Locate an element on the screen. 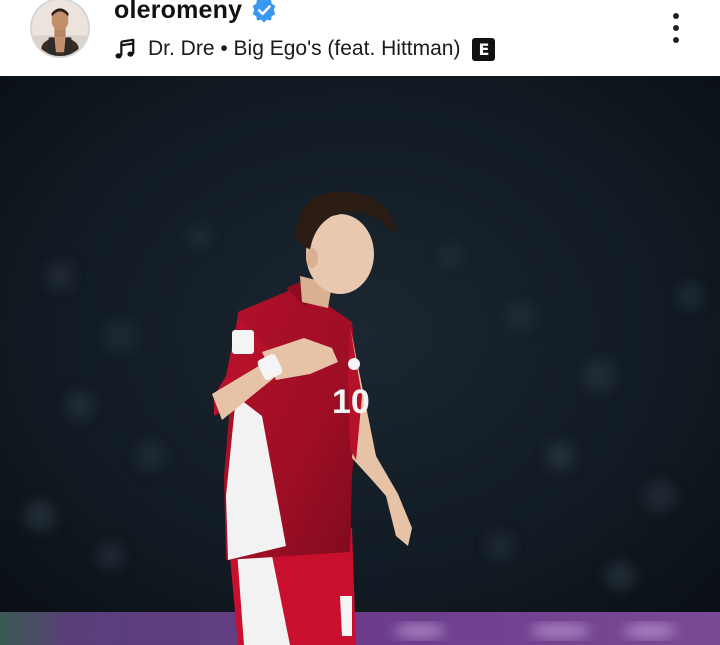 The height and width of the screenshot is (645, 720). avatar is located at coordinates (60, 29).